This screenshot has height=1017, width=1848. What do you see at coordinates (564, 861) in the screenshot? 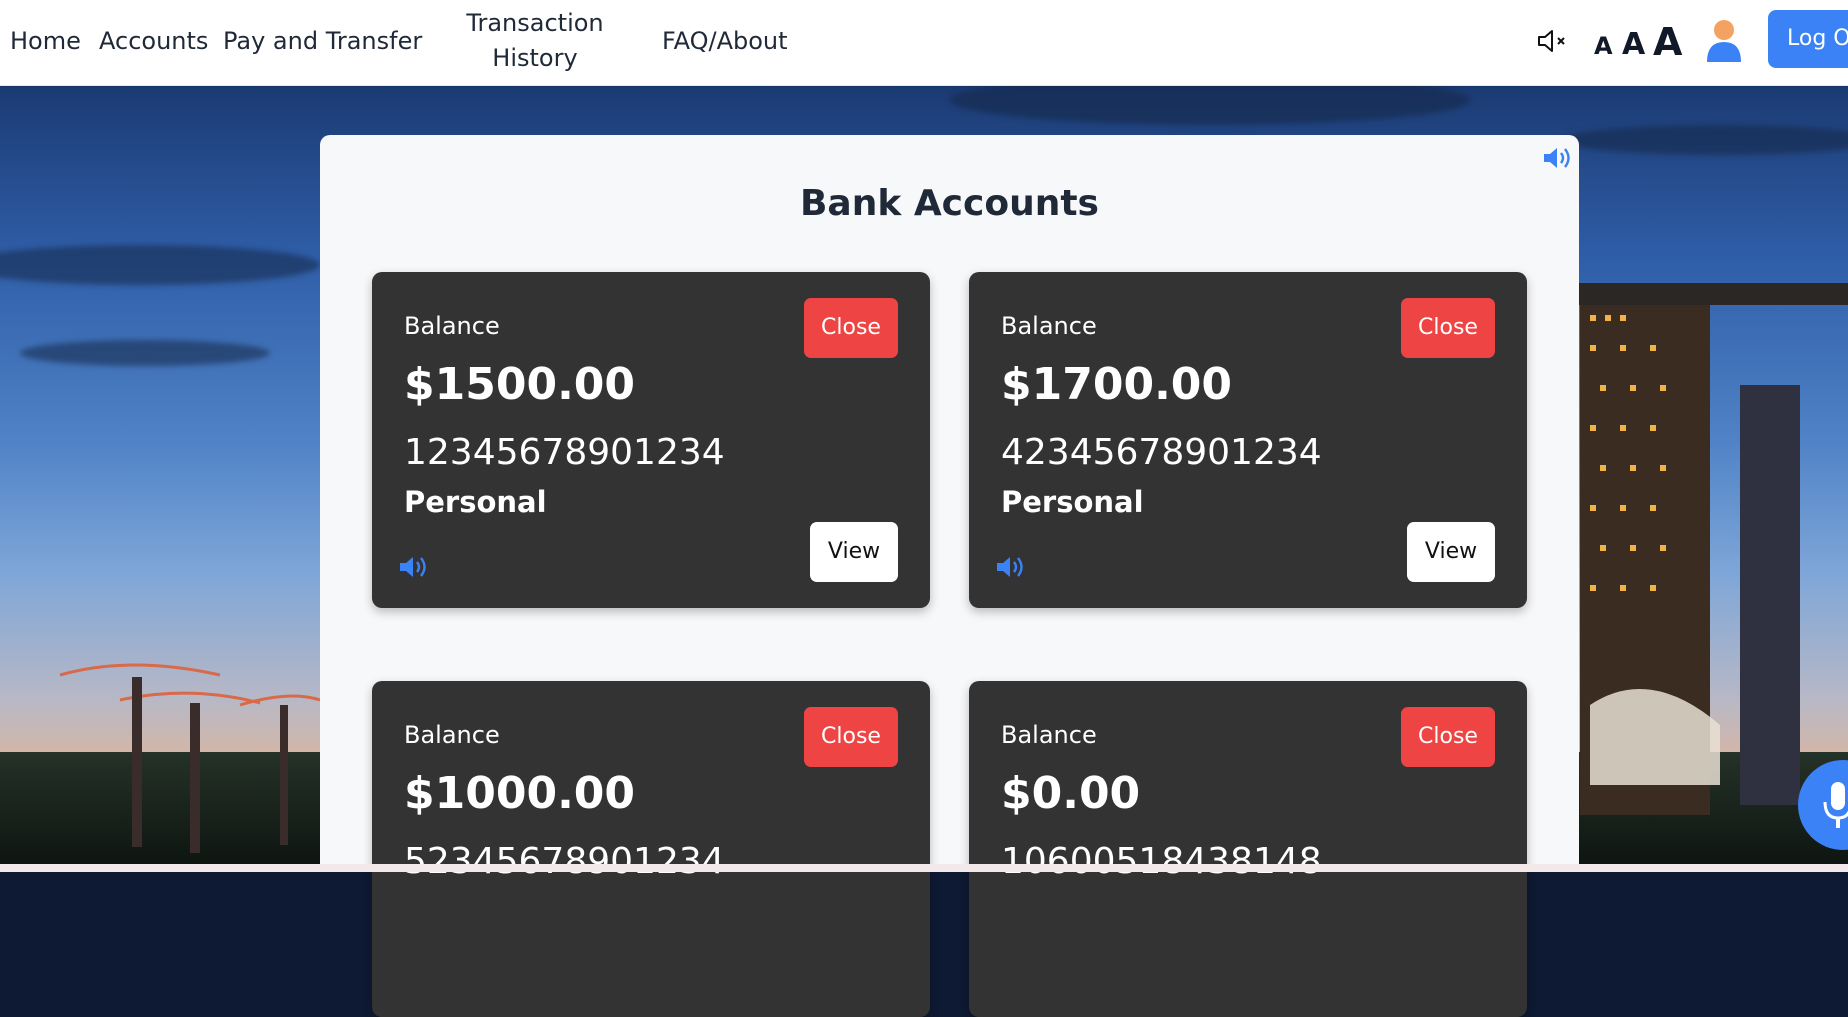
I see `account-number: 52345678901234` at bounding box center [564, 861].